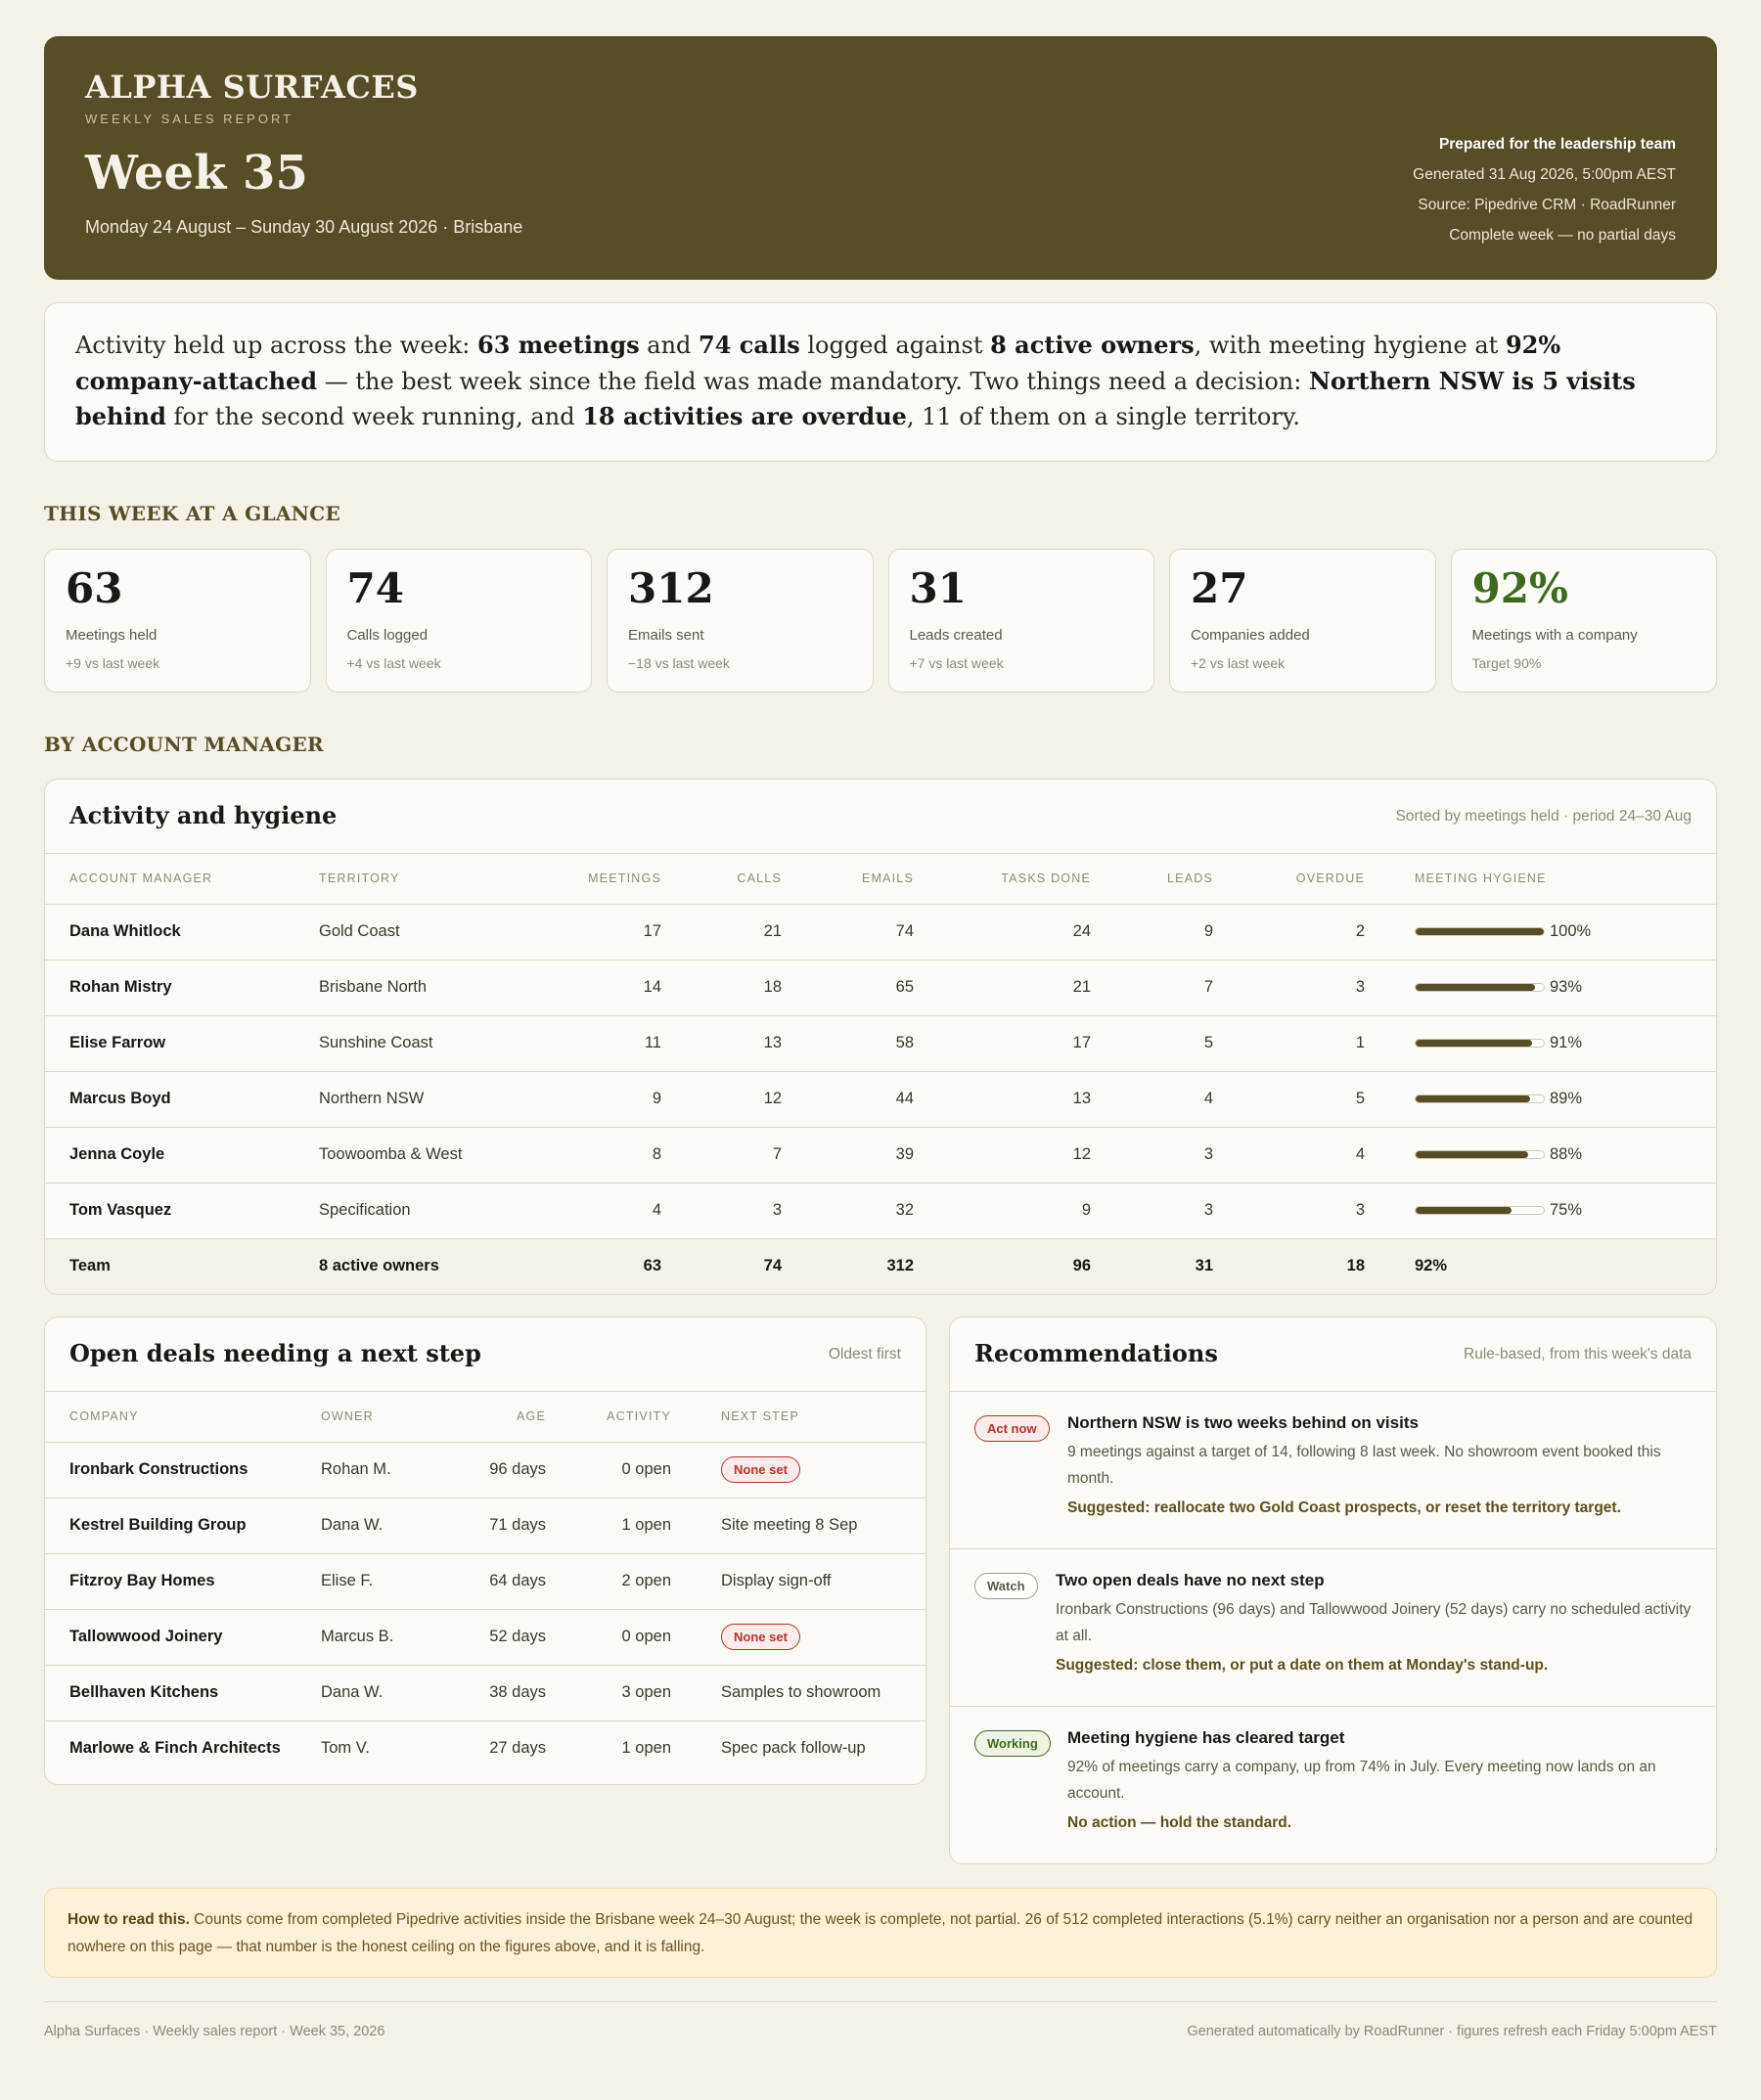 Image resolution: width=1761 pixels, height=2100 pixels. What do you see at coordinates (1152, 880) in the screenshot?
I see `column-header: LEADS` at bounding box center [1152, 880].